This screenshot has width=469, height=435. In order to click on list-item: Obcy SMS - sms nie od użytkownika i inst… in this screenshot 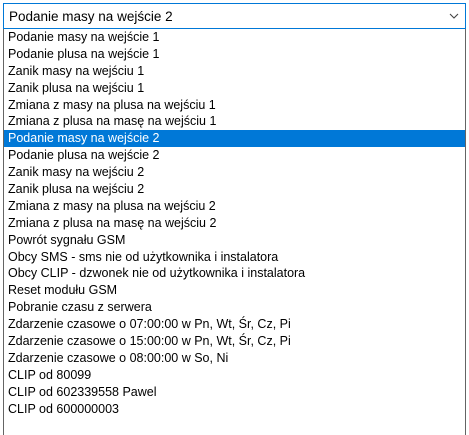, I will do `click(234, 257)`.